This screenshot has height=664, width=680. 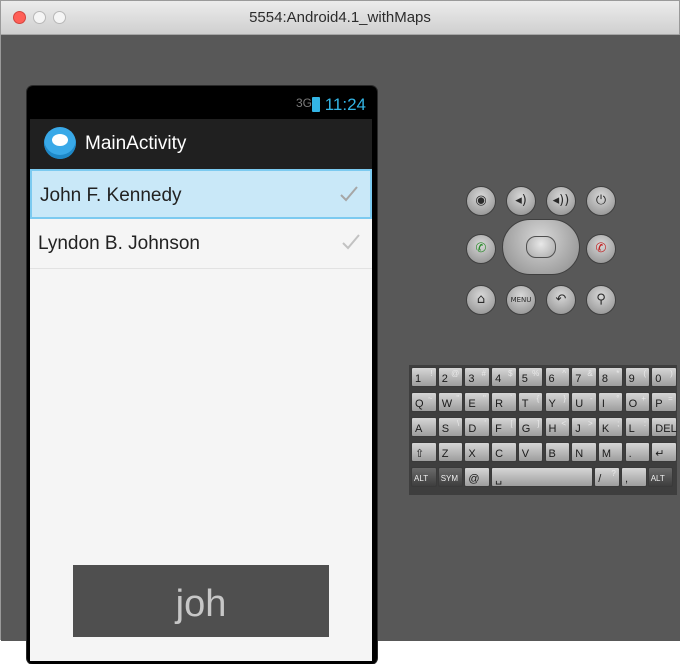 What do you see at coordinates (601, 300) in the screenshot?
I see `search-button: ⚲` at bounding box center [601, 300].